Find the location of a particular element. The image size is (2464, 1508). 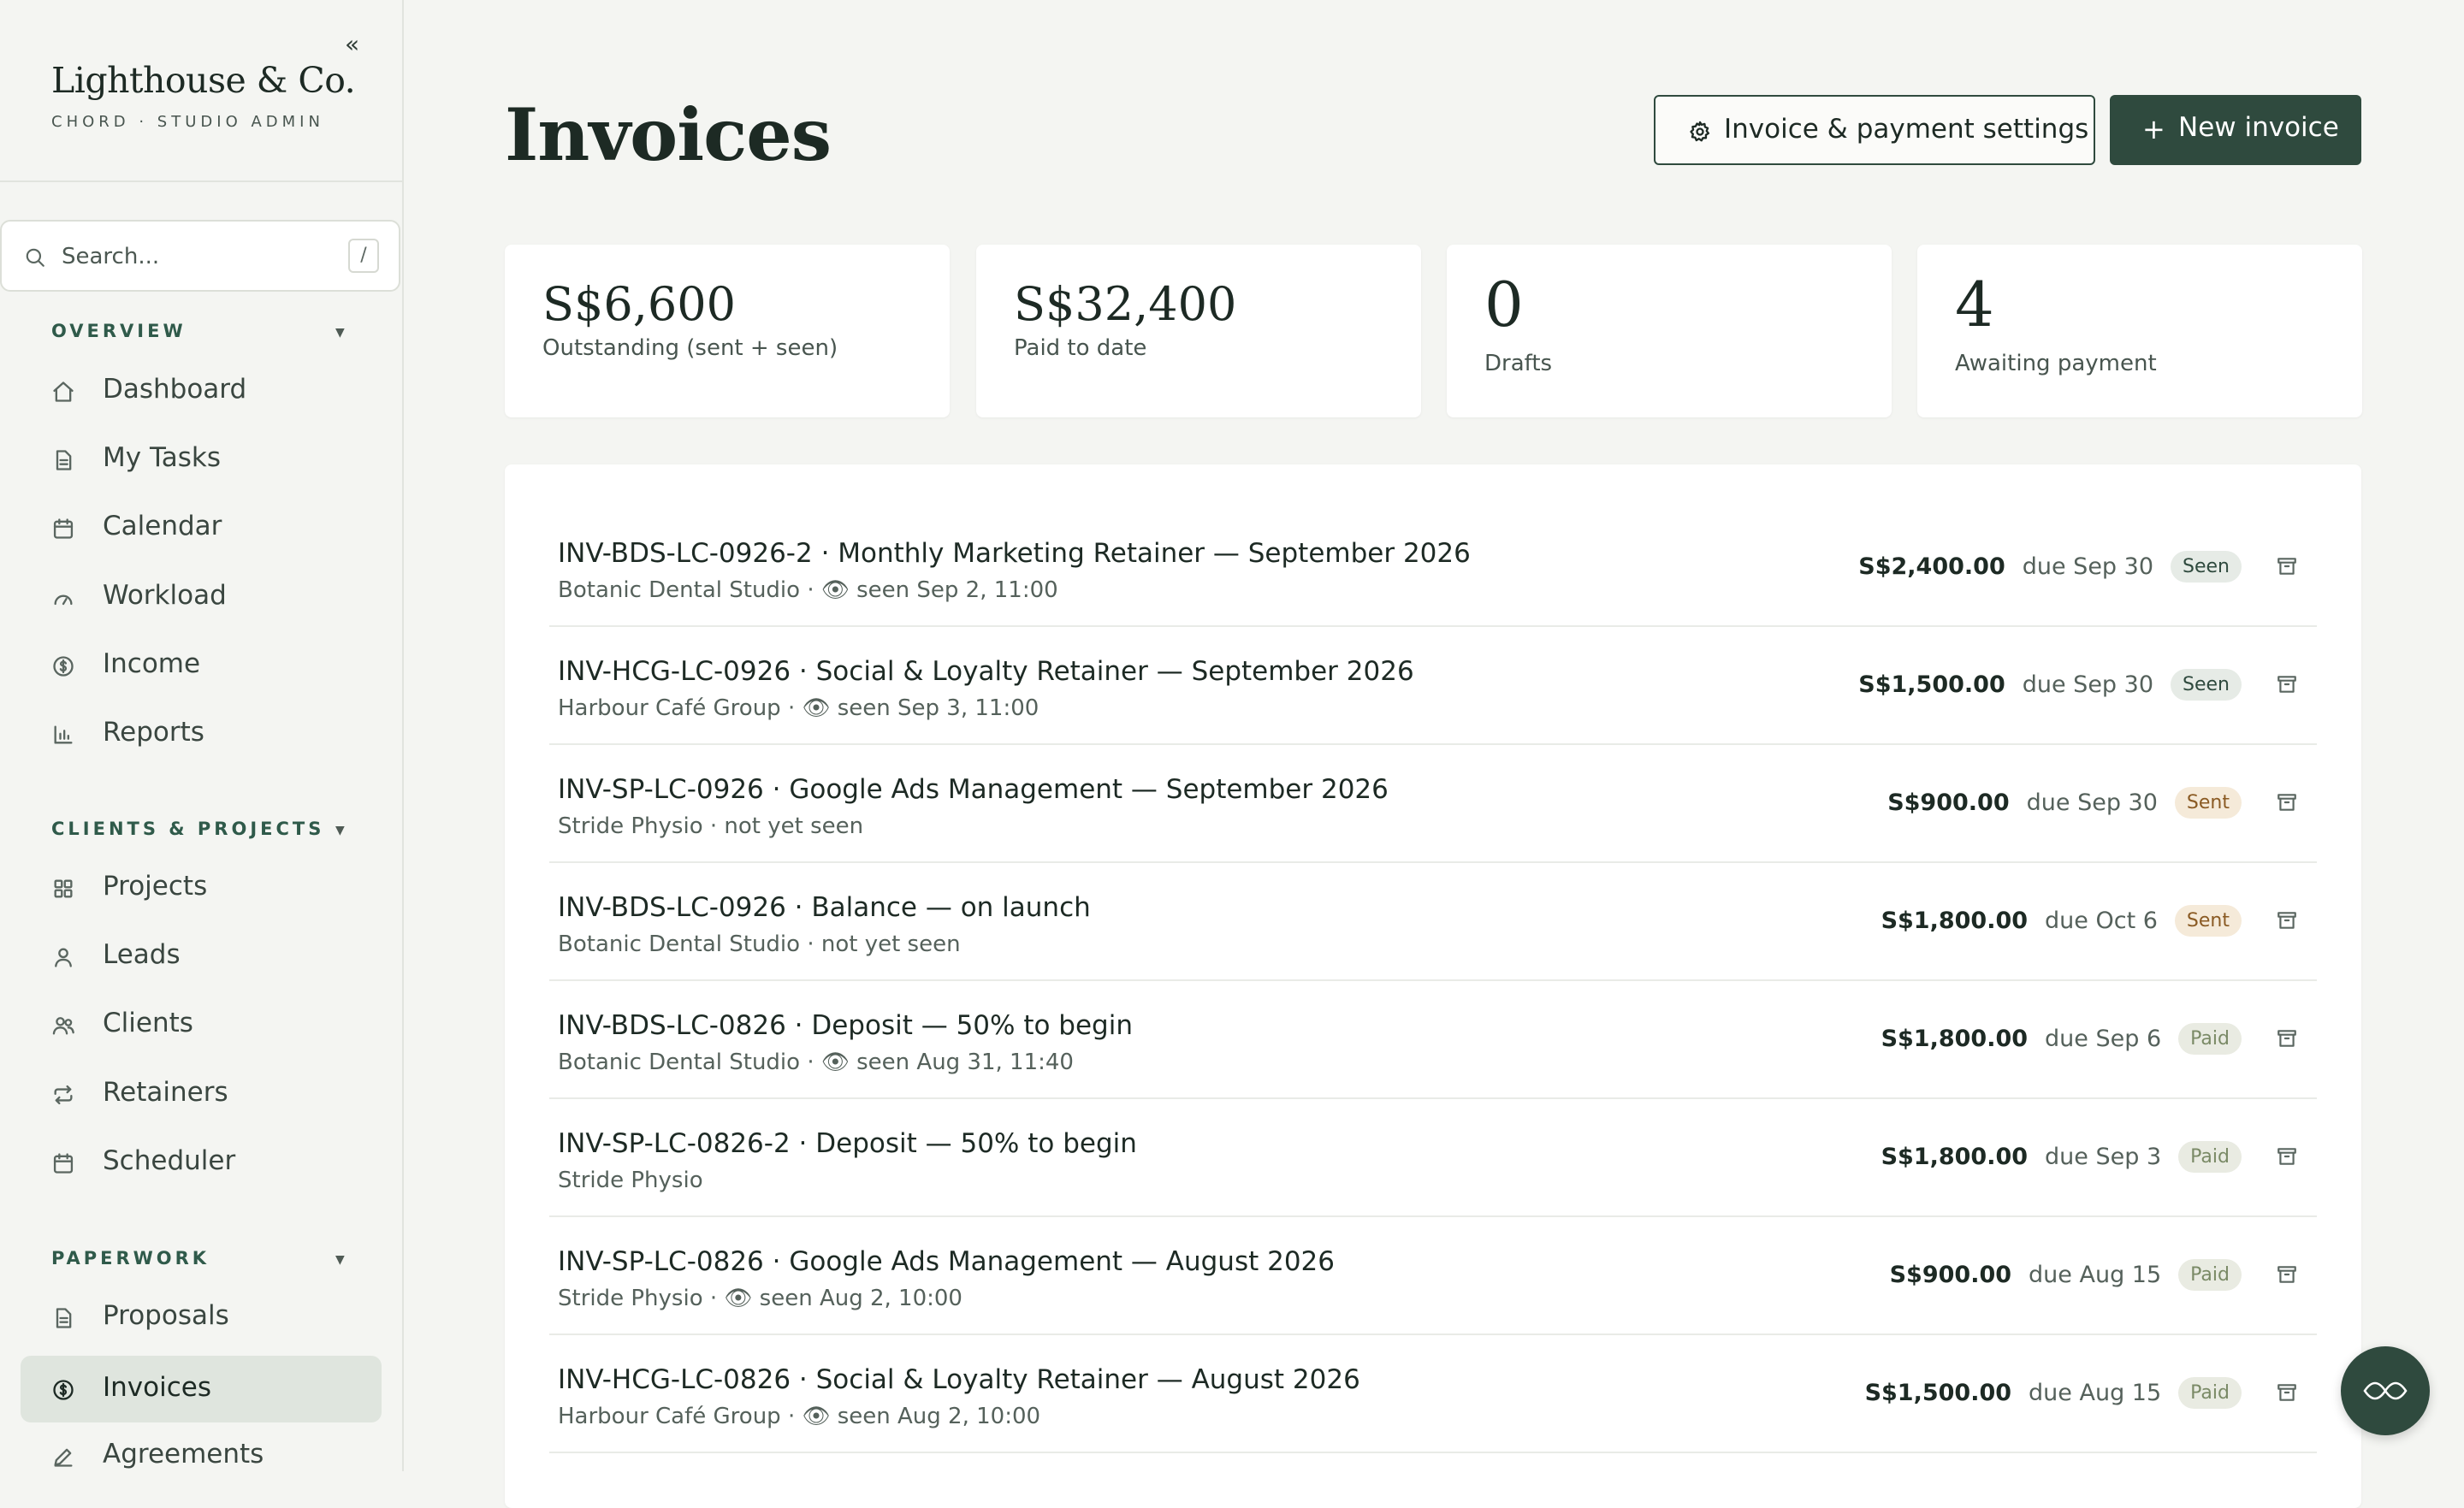

invoice-due-date: due Sep 6 is located at coordinates (2103, 1038).